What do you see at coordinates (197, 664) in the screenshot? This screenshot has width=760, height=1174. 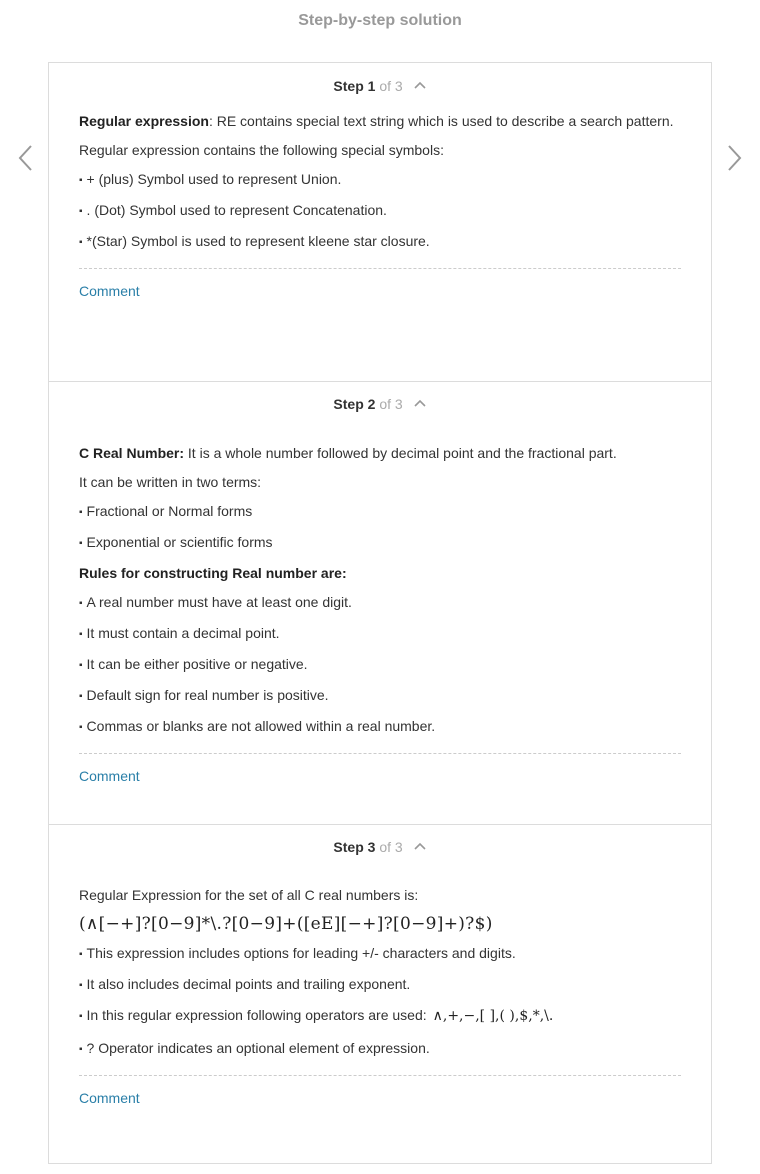 I see `bullet-text: It can be either positive or negative.` at bounding box center [197, 664].